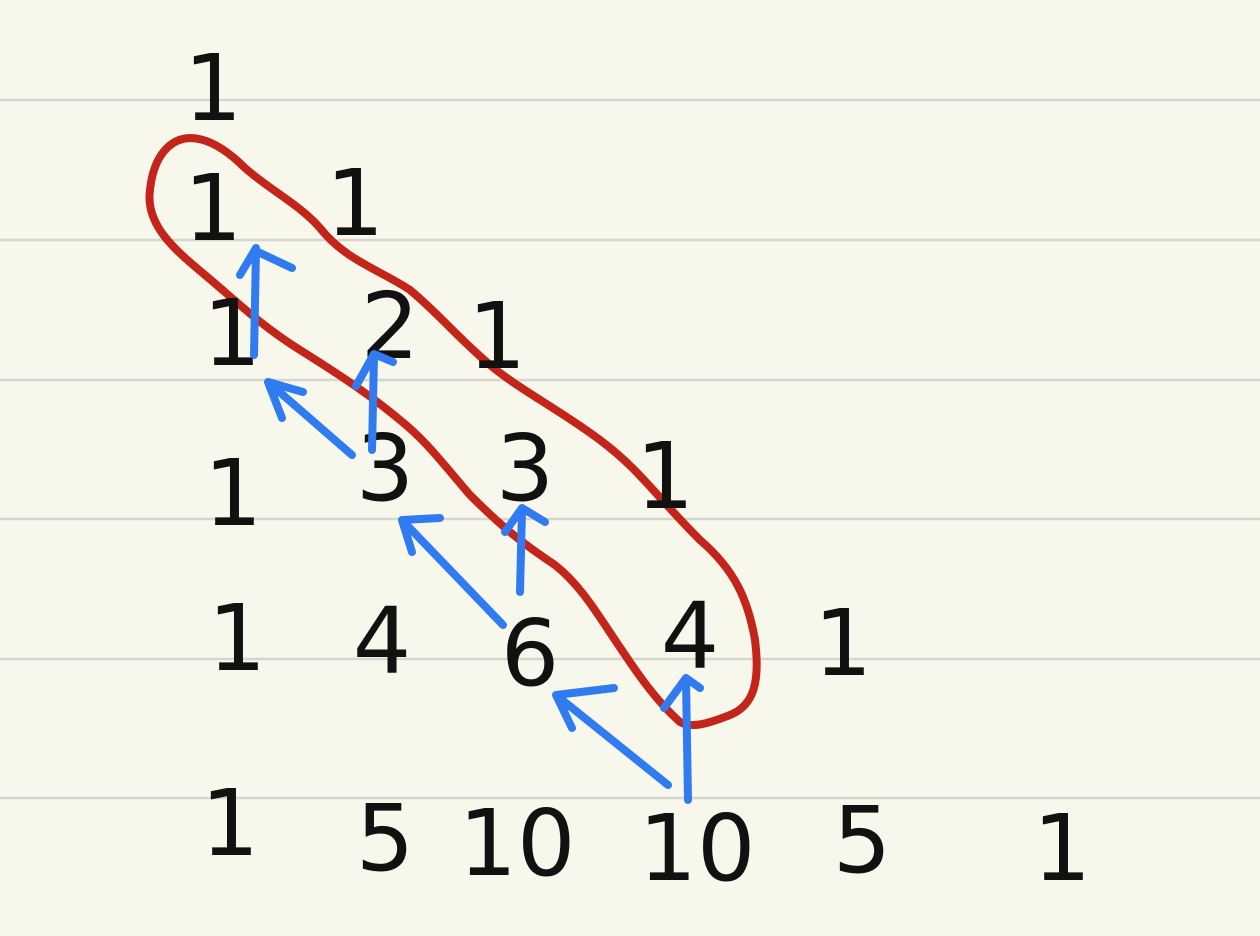 The image size is (1260, 936). Describe the element at coordinates (382, 641) in the screenshot. I see `cell-r4-c1: 4` at that location.